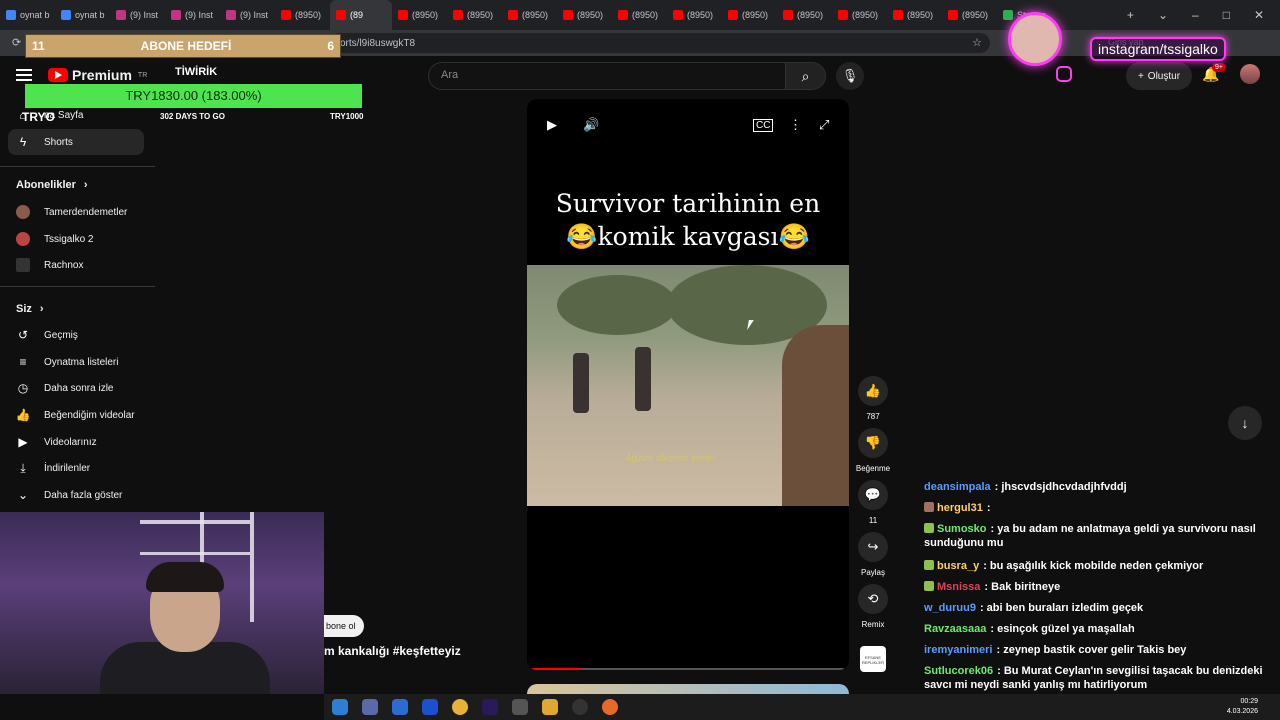  What do you see at coordinates (1195, 15) in the screenshot?
I see `minimize-icon: –` at bounding box center [1195, 15].